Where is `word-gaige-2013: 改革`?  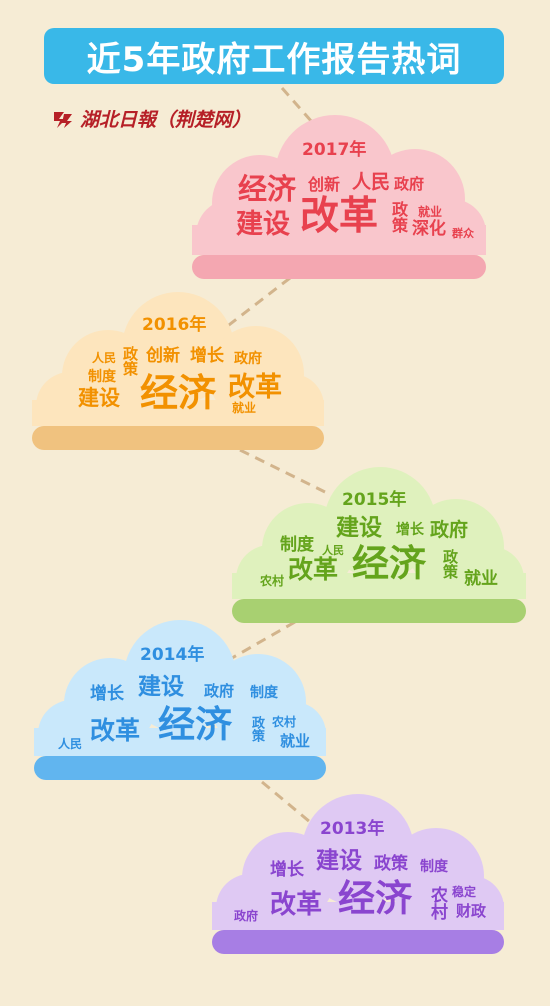 word-gaige-2013: 改革 is located at coordinates (296, 905).